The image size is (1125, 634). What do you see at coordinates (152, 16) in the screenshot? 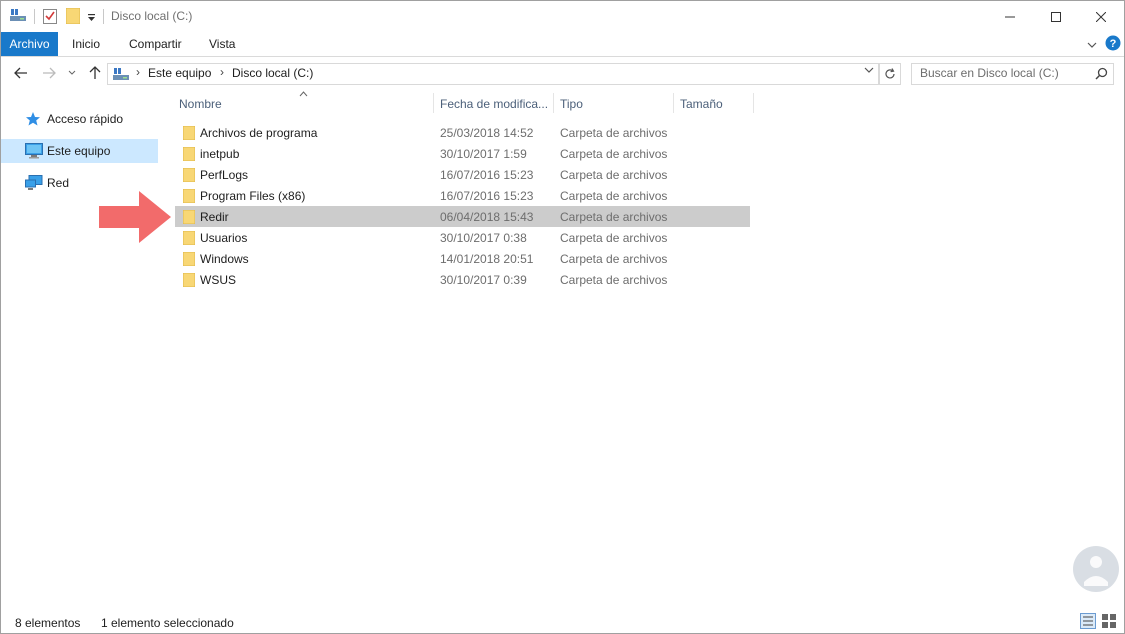
I see `window-title: Disco local (C:)` at bounding box center [152, 16].